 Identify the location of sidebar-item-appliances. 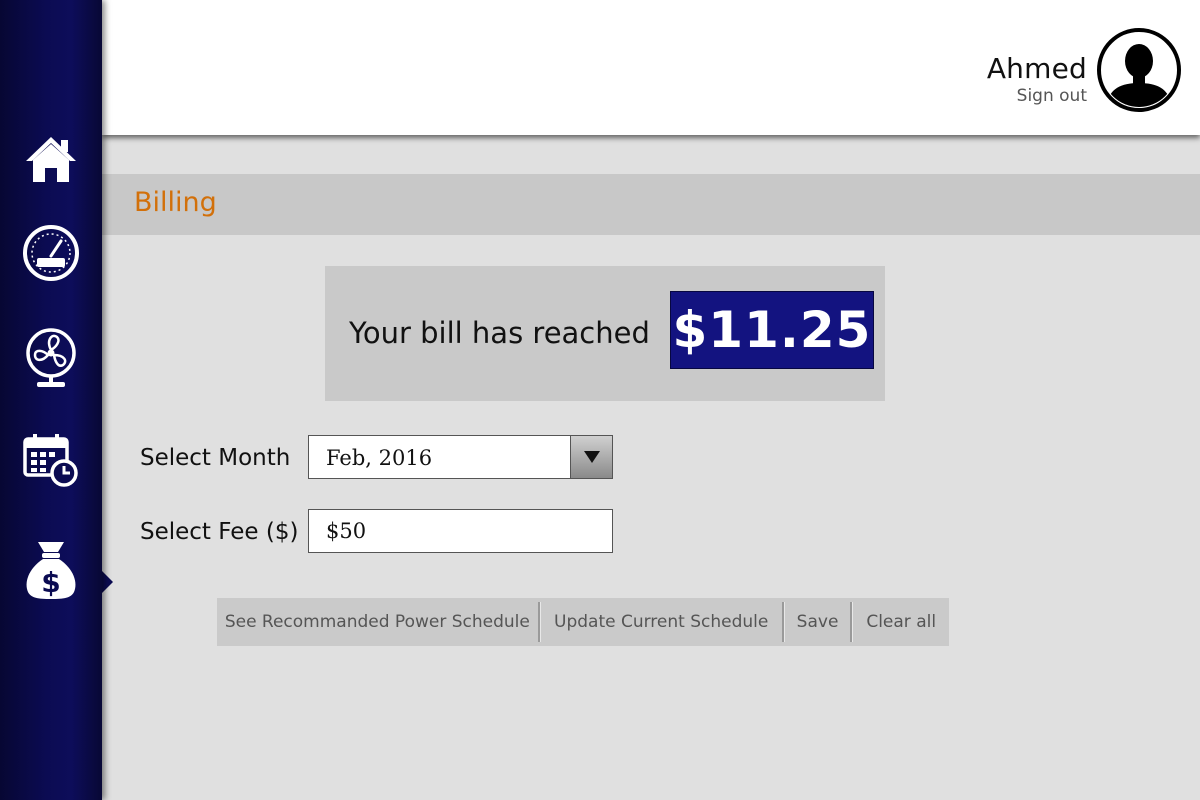
(51, 358).